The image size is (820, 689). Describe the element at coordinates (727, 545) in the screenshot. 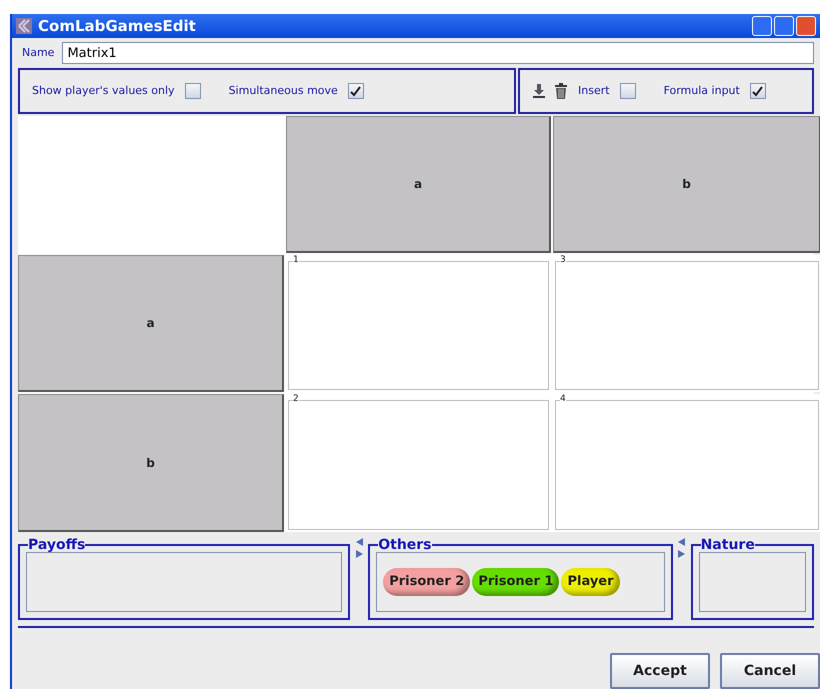

I see `panel-title: Nature` at that location.